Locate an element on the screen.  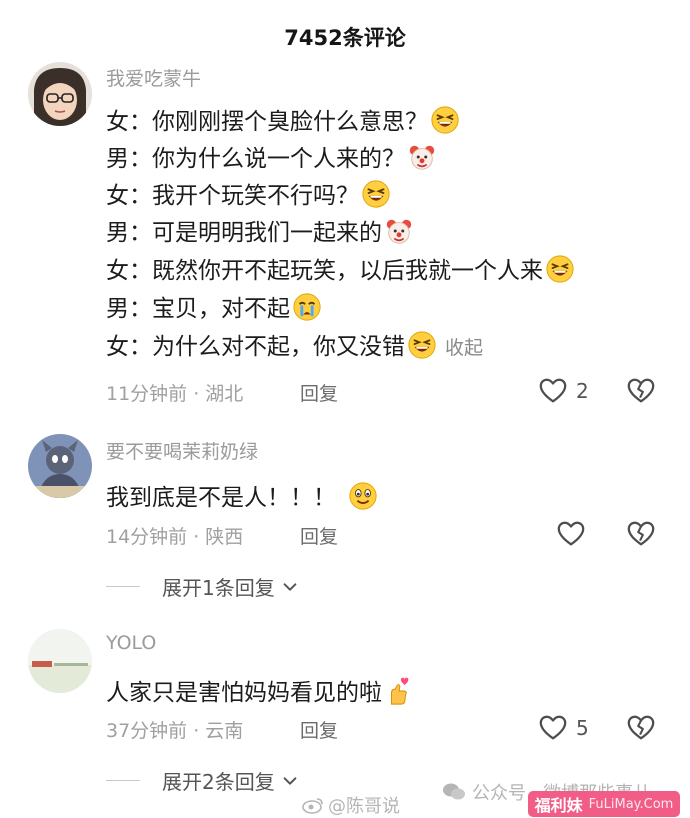
expand-replies-button: 展开2条回复 is located at coordinates (202, 780).